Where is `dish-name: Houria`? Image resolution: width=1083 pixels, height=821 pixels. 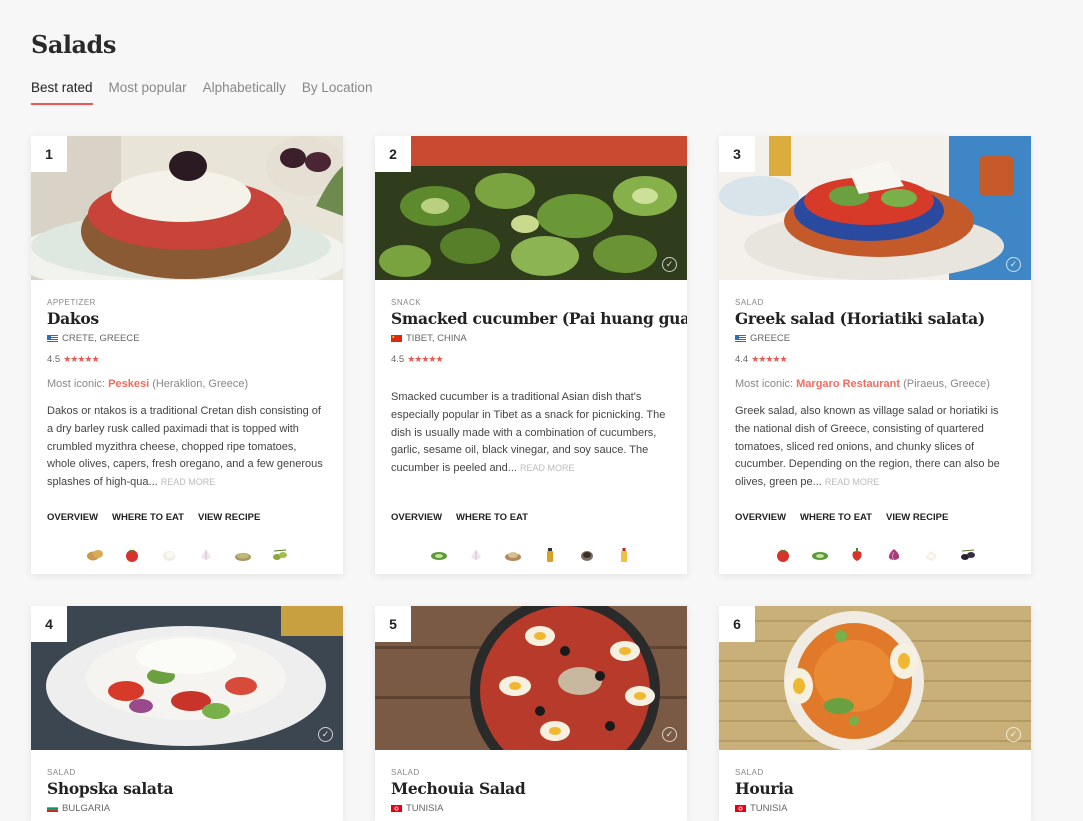 dish-name: Houria is located at coordinates (875, 788).